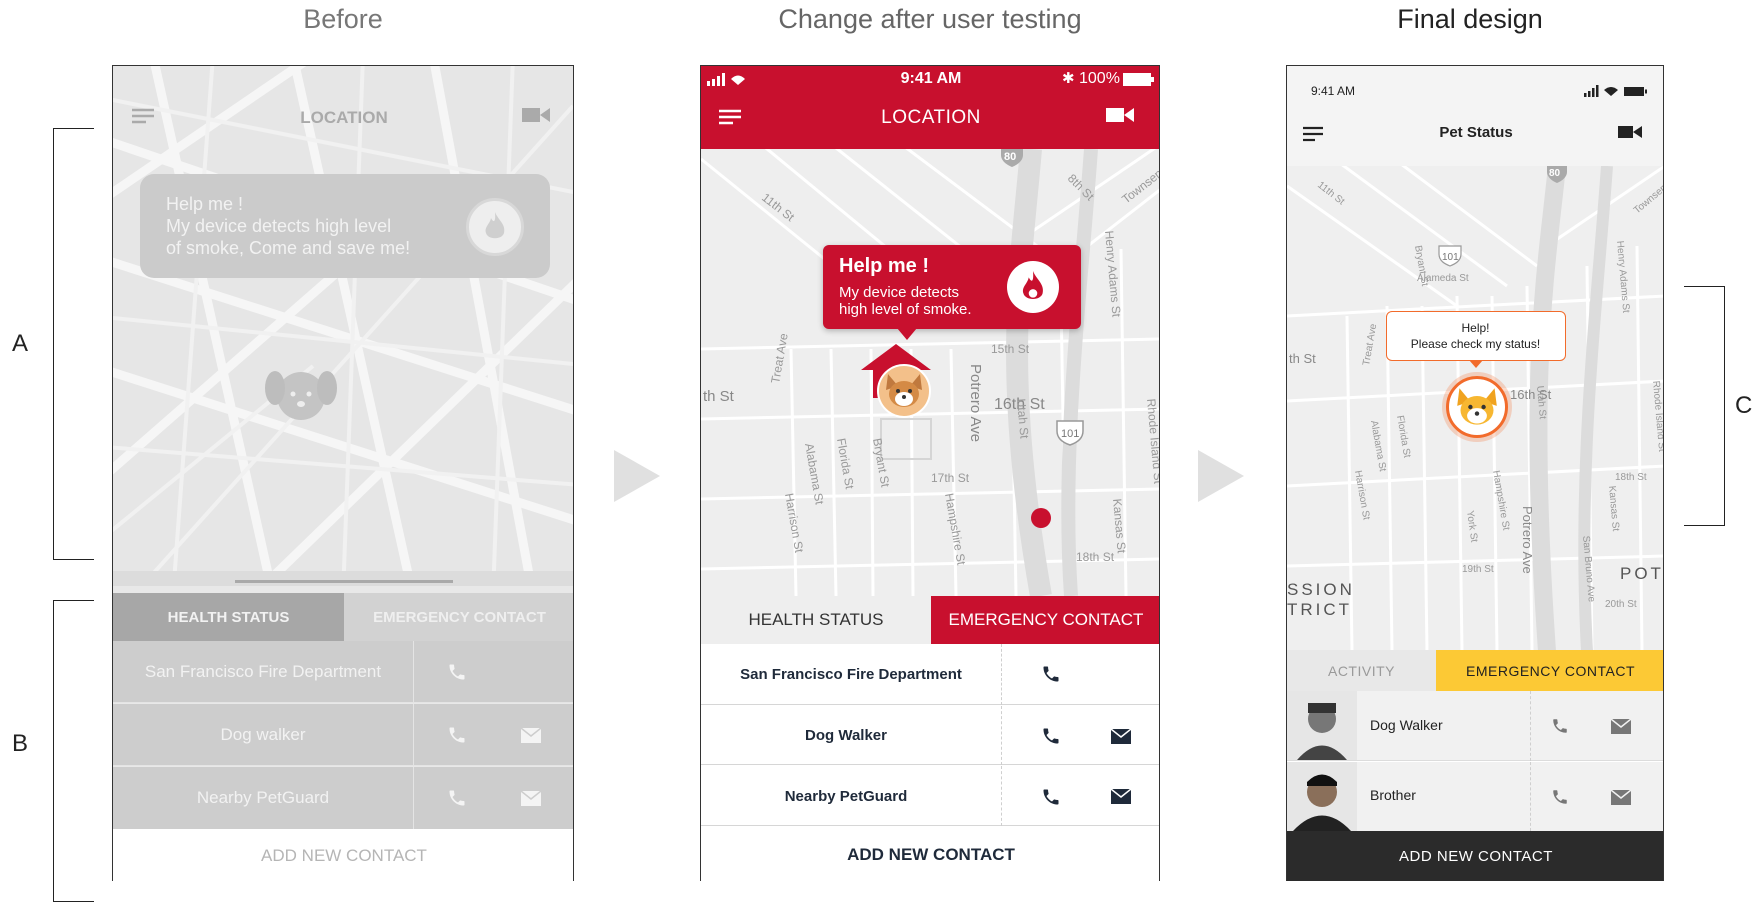  What do you see at coordinates (343, 735) in the screenshot?
I see `contact-row: Dog walker` at bounding box center [343, 735].